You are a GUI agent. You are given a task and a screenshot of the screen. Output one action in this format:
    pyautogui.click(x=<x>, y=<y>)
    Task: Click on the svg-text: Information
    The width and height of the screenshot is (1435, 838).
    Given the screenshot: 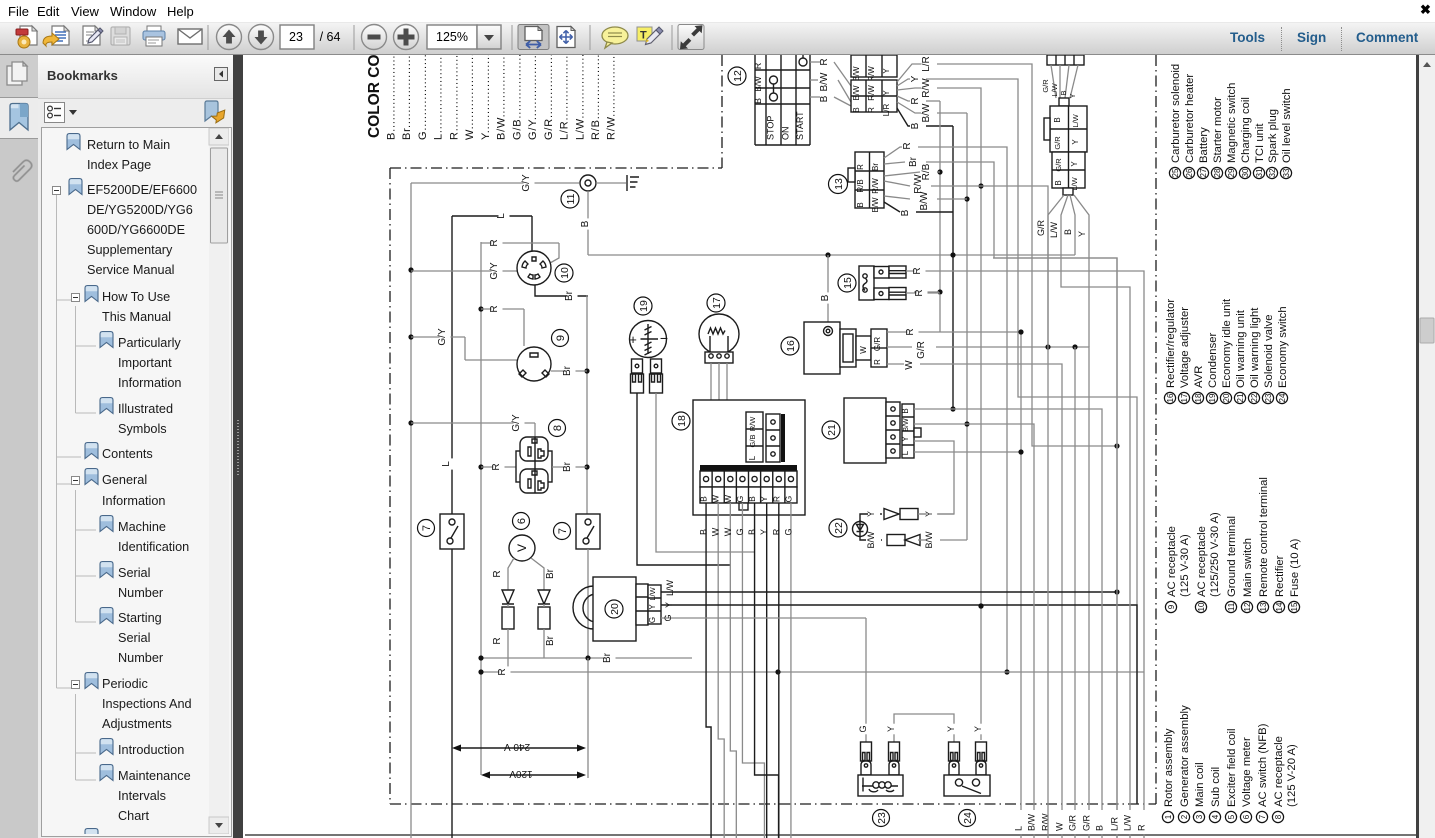 What is the action you would take?
    pyautogui.click(x=133, y=501)
    